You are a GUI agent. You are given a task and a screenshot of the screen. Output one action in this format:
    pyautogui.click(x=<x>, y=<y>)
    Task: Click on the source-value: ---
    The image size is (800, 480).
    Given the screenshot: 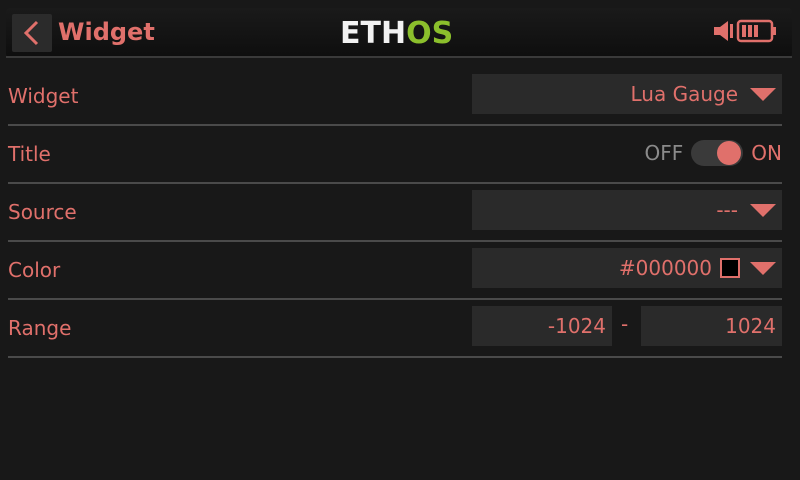 What is the action you would take?
    pyautogui.click(x=727, y=210)
    